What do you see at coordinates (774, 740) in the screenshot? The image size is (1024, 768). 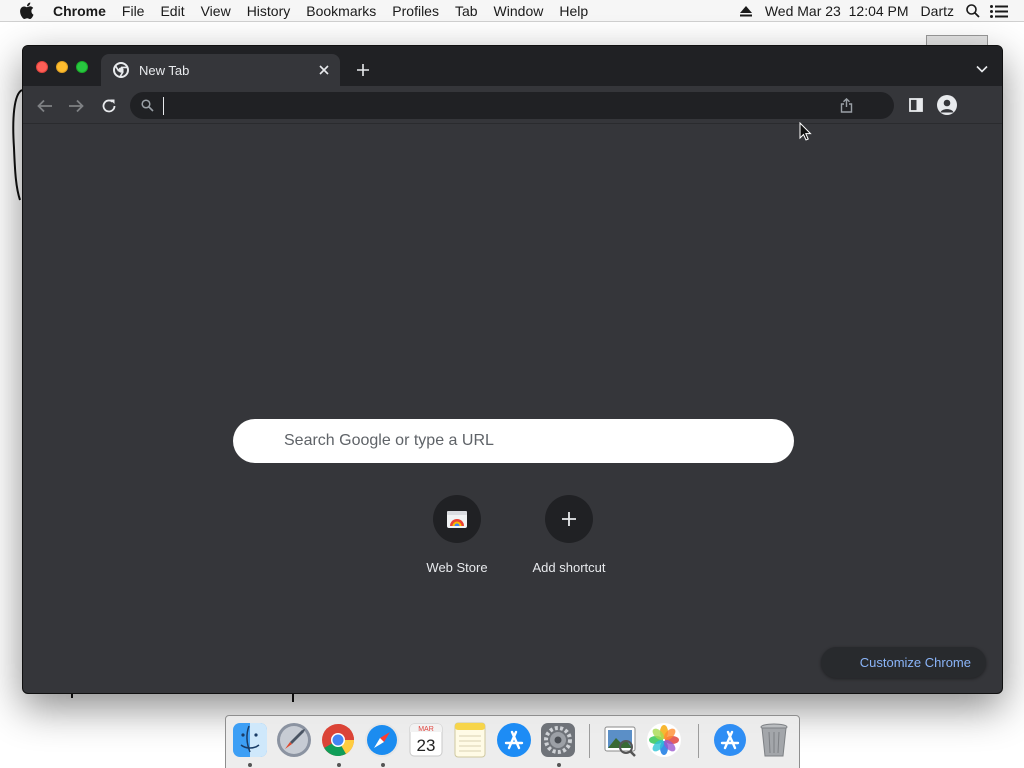 I see `dock-trash-icon` at bounding box center [774, 740].